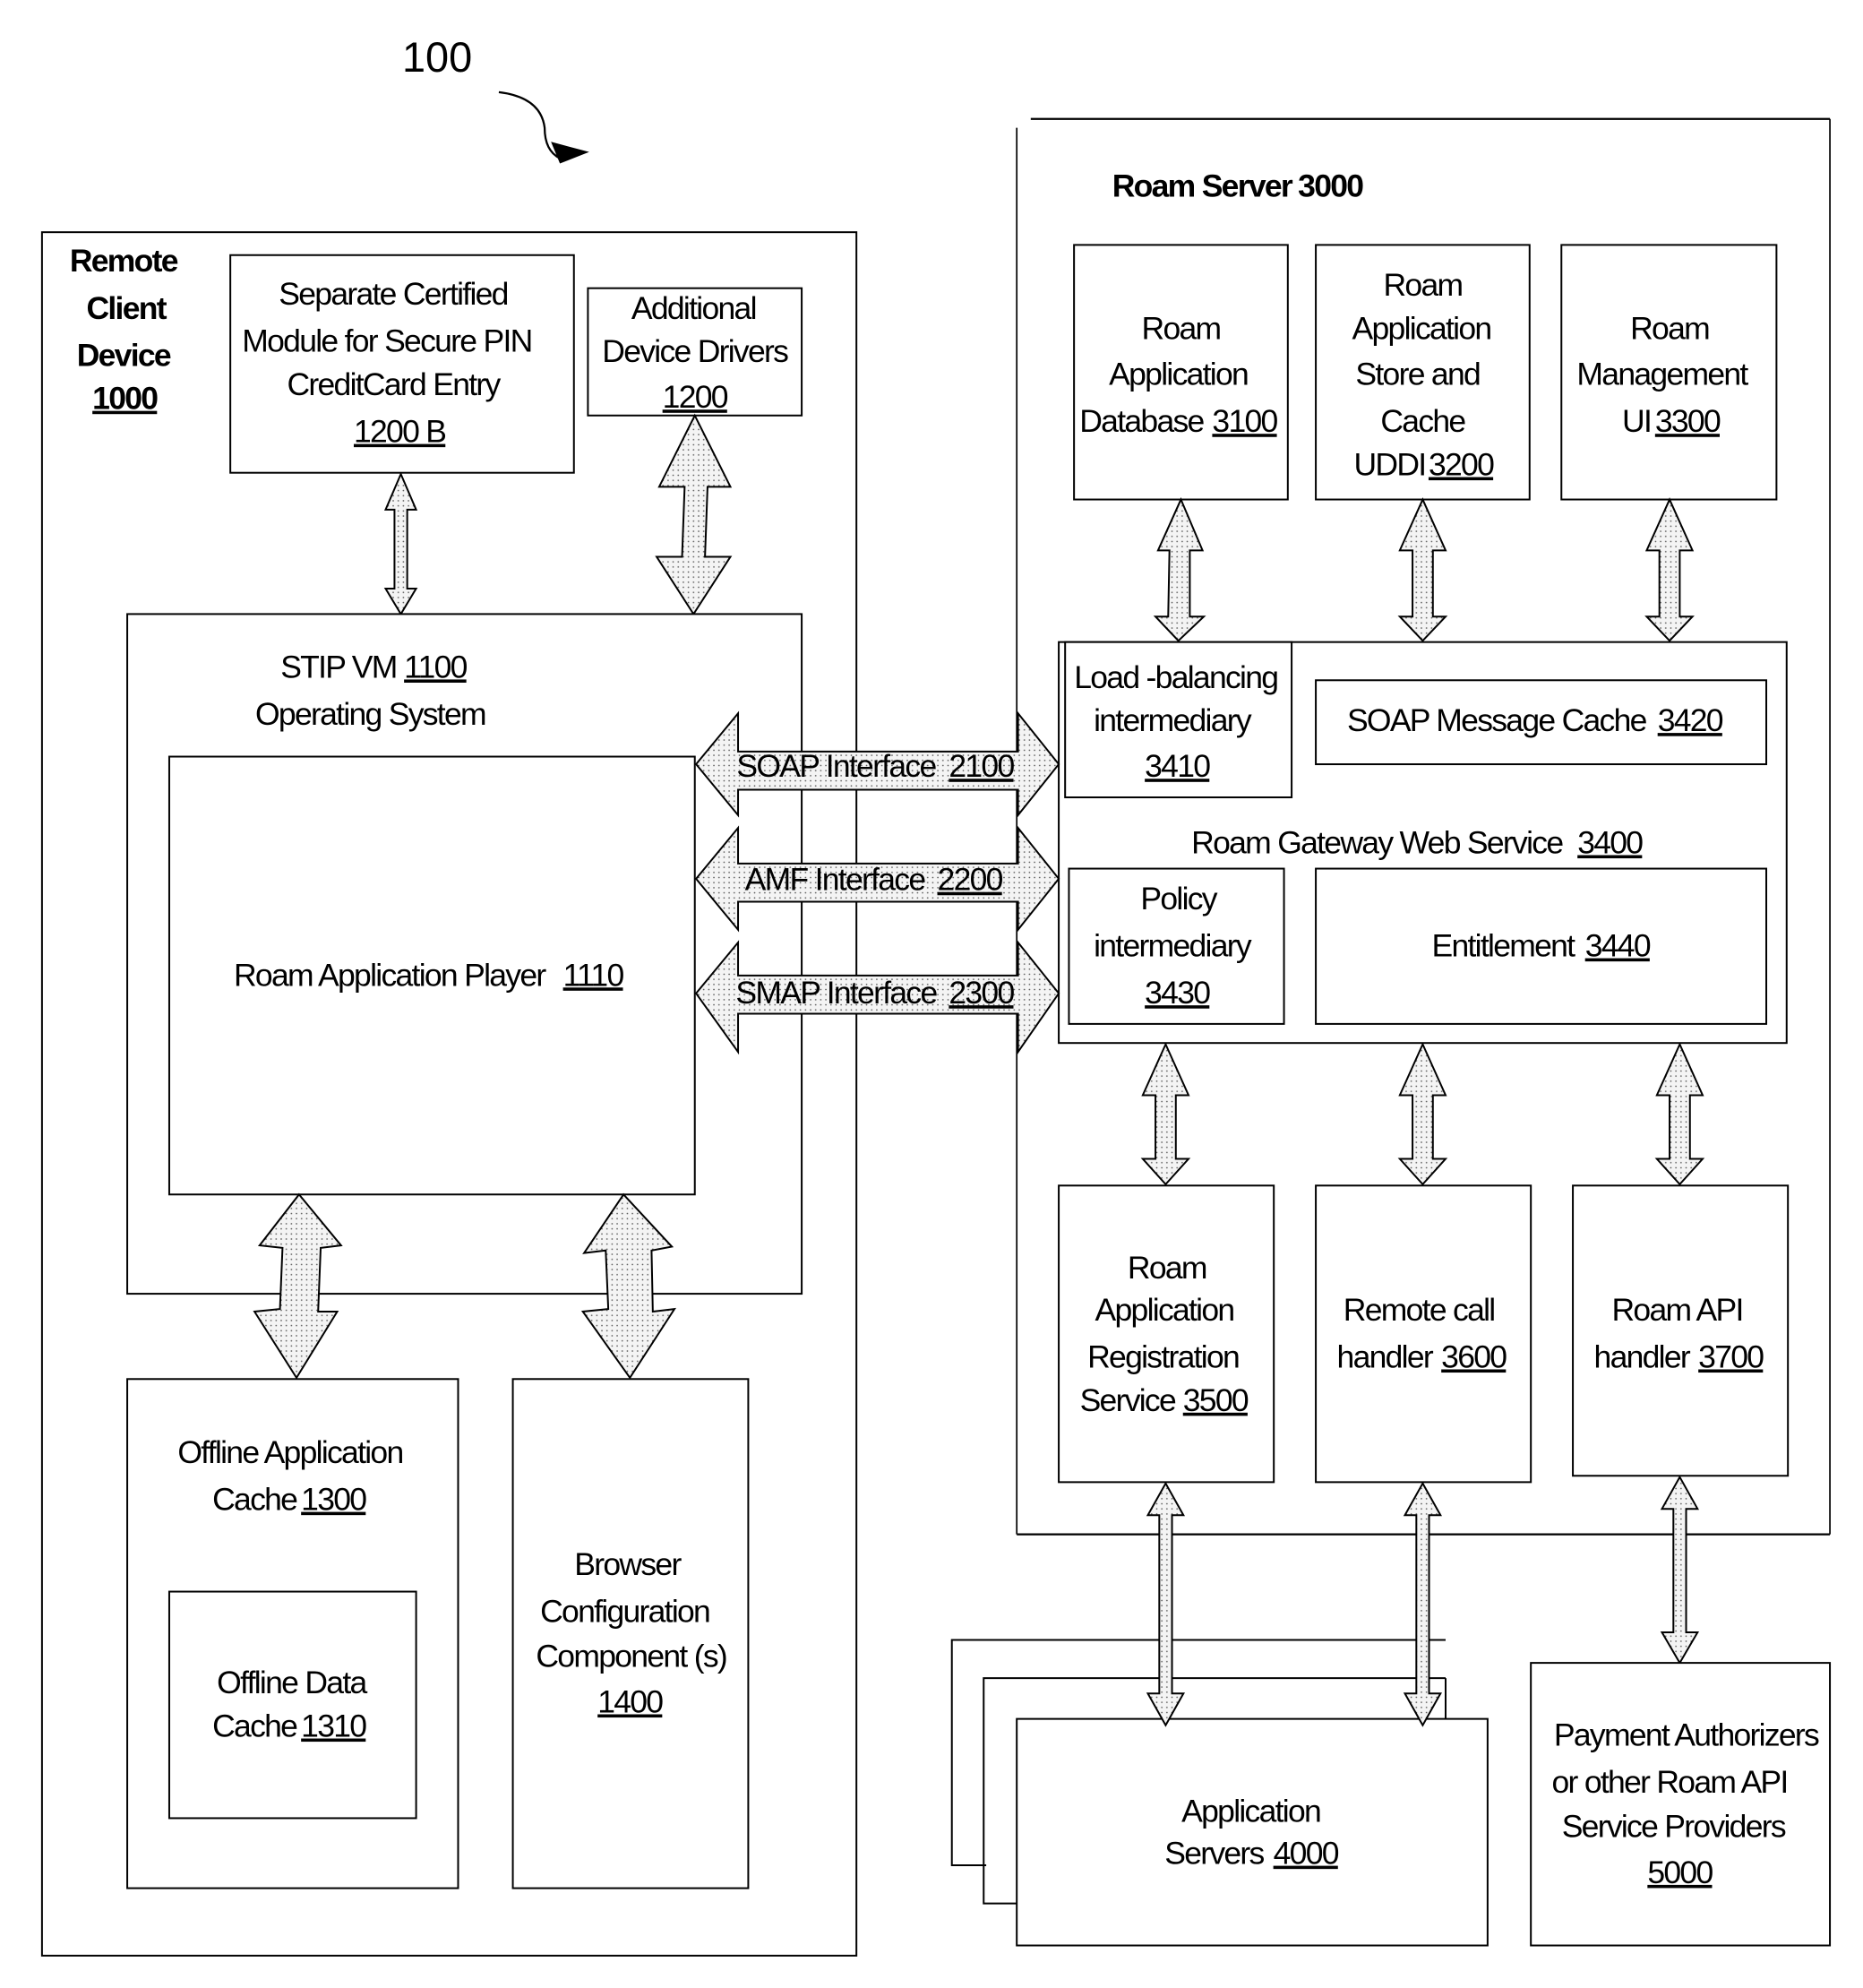 This screenshot has height=1988, width=1863. Describe the element at coordinates (125, 399) in the screenshot. I see `svg-text: 1000` at that location.